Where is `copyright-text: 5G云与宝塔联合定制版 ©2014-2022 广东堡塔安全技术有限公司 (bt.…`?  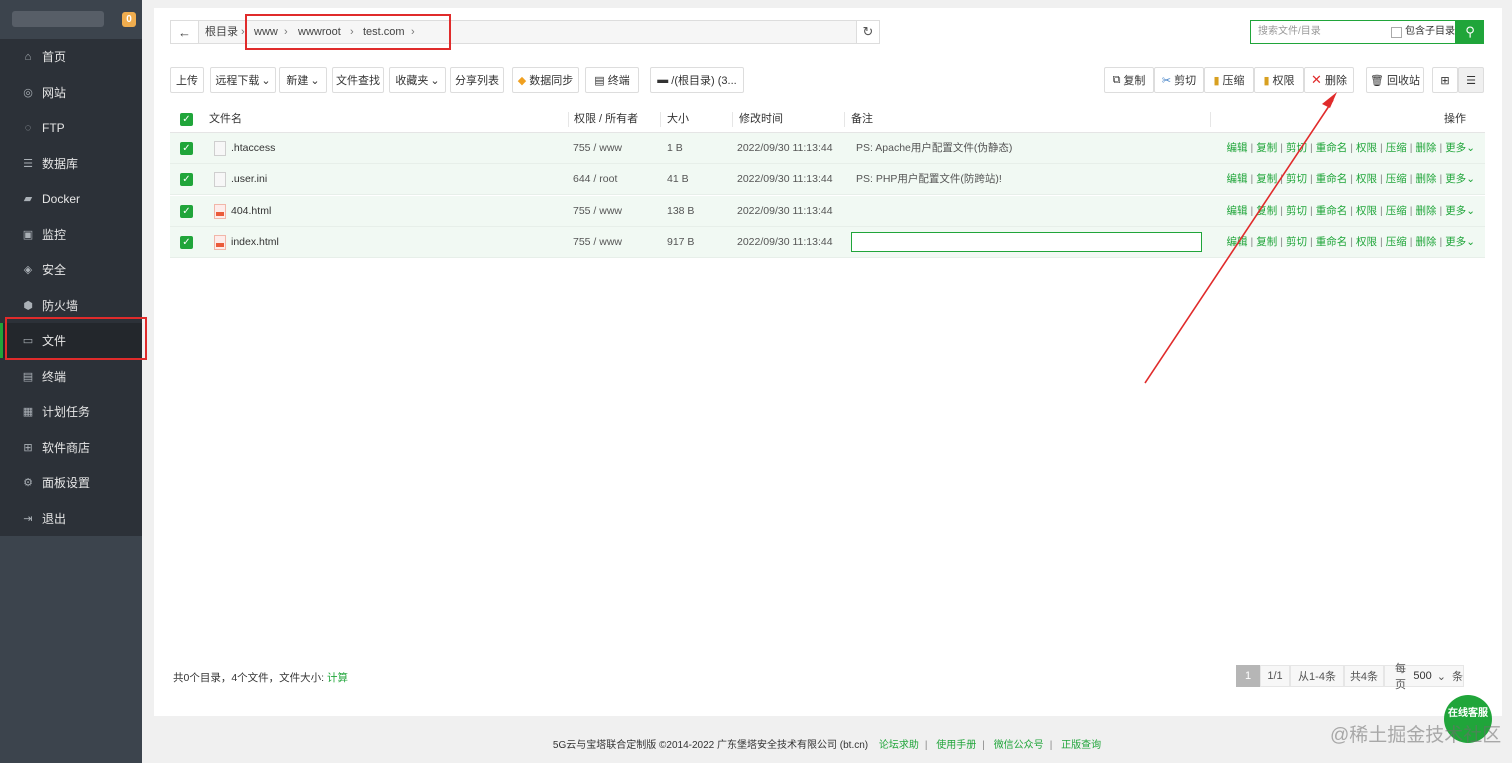
copyright-text: 5G云与宝塔联合定制版 ©2014-2022 广东堡塔安全技术有限公司 (bt.… is located at coordinates (710, 745).